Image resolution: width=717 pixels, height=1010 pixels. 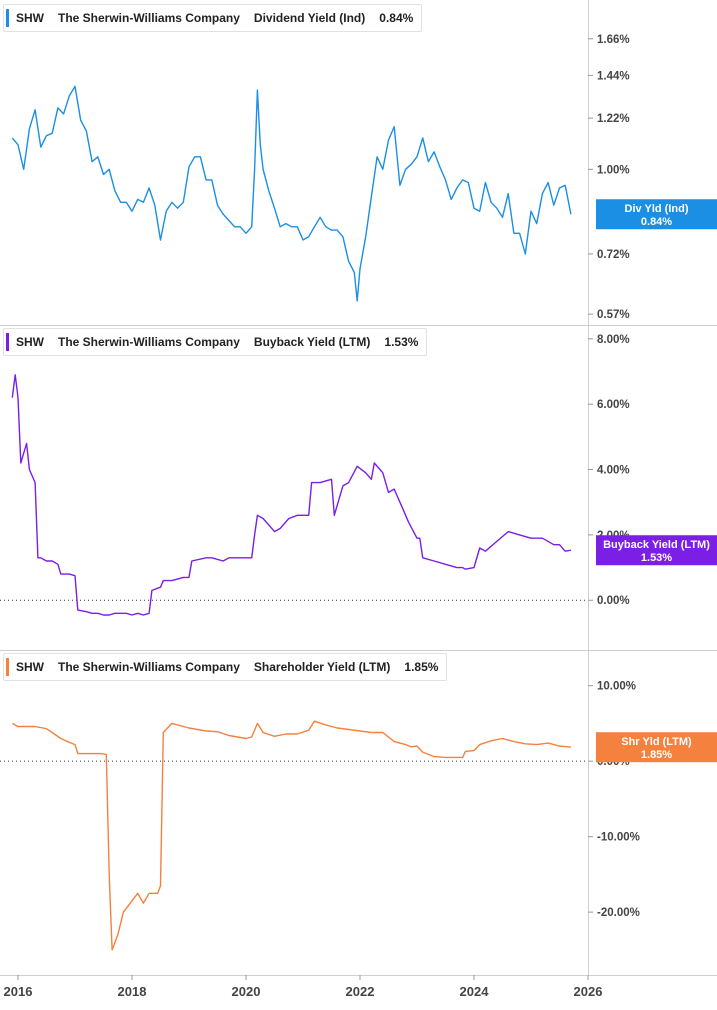 I want to click on y-tick-label: 1.66%, so click(x=613, y=40).